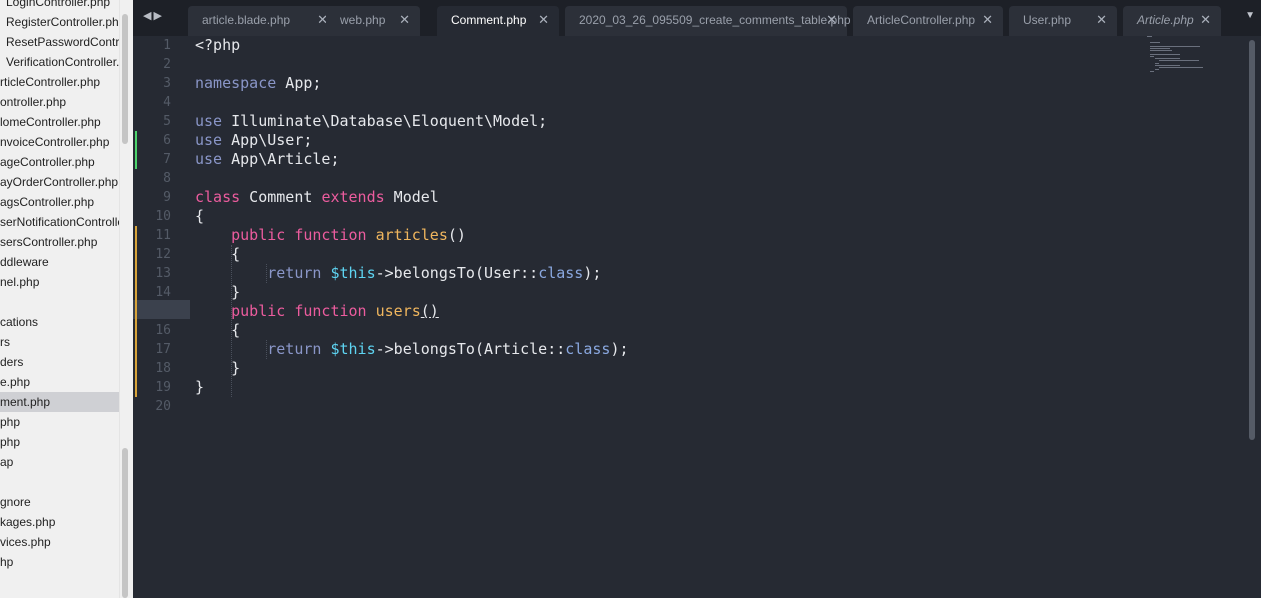 This screenshot has width=1261, height=598. What do you see at coordinates (411, 349) in the screenshot?
I see `code-line: return $this->belongsTo(Article::class);` at bounding box center [411, 349].